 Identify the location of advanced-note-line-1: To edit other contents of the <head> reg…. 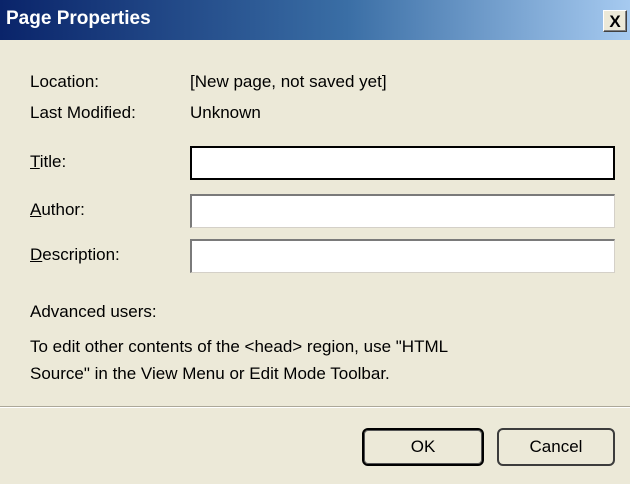
(239, 346).